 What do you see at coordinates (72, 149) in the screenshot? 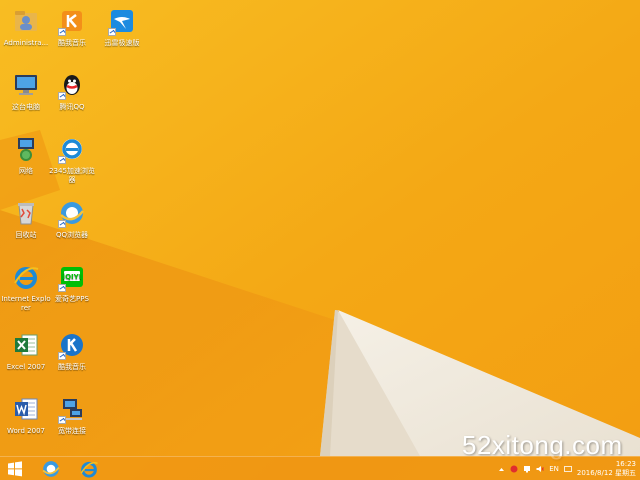
I see `browser-2345-icon` at bounding box center [72, 149].